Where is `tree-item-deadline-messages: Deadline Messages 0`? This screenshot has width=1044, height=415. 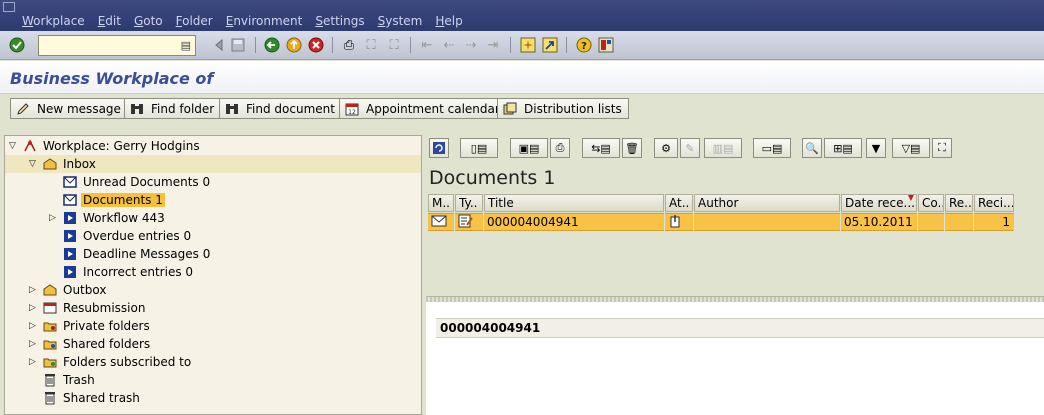 tree-item-deadline-messages: Deadline Messages 0 is located at coordinates (130, 254).